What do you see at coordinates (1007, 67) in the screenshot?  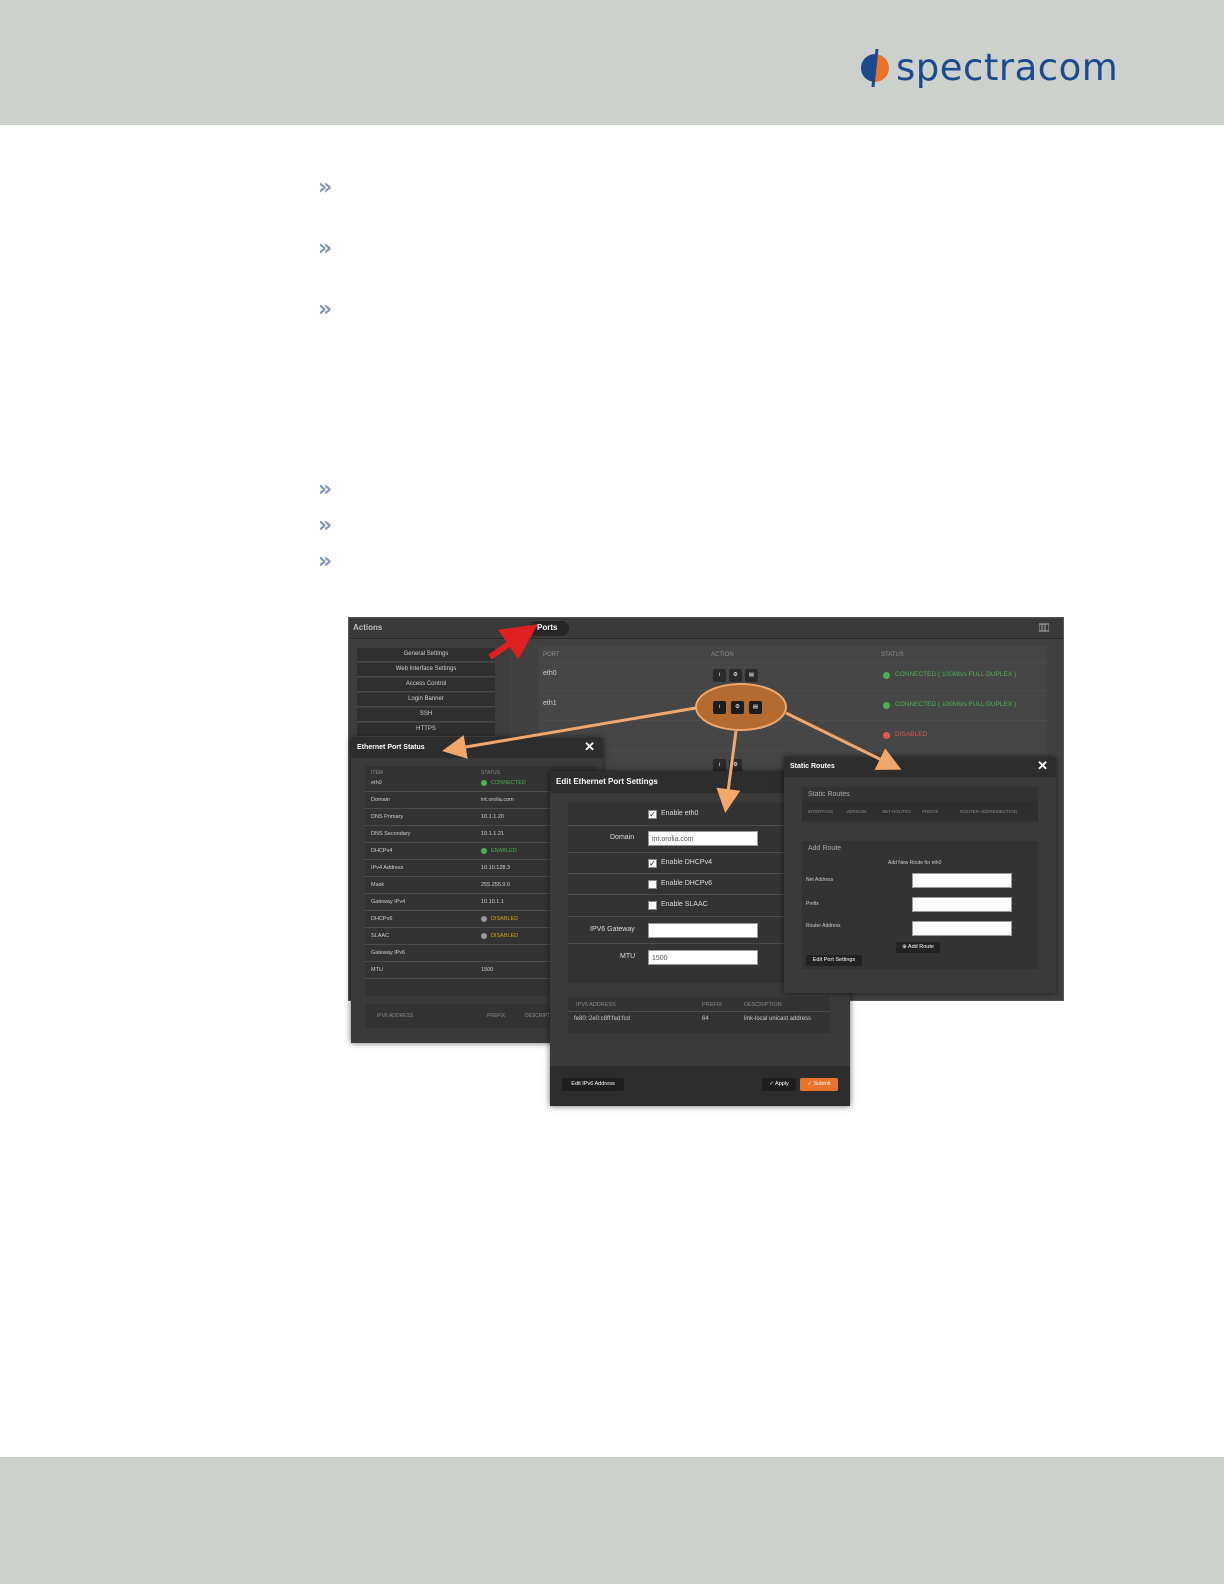 I see `brand-name: spectracom` at bounding box center [1007, 67].